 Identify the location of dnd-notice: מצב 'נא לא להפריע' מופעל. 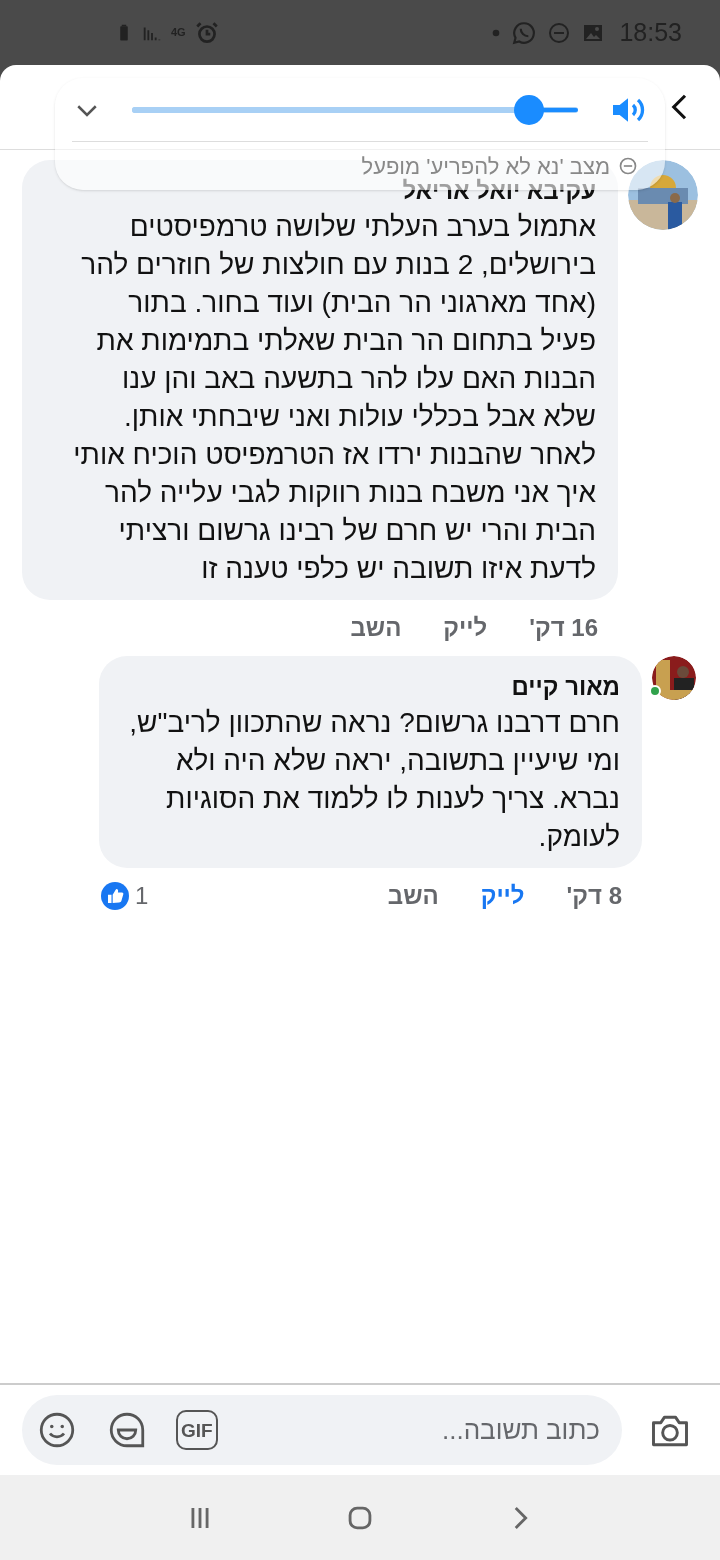
(485, 165).